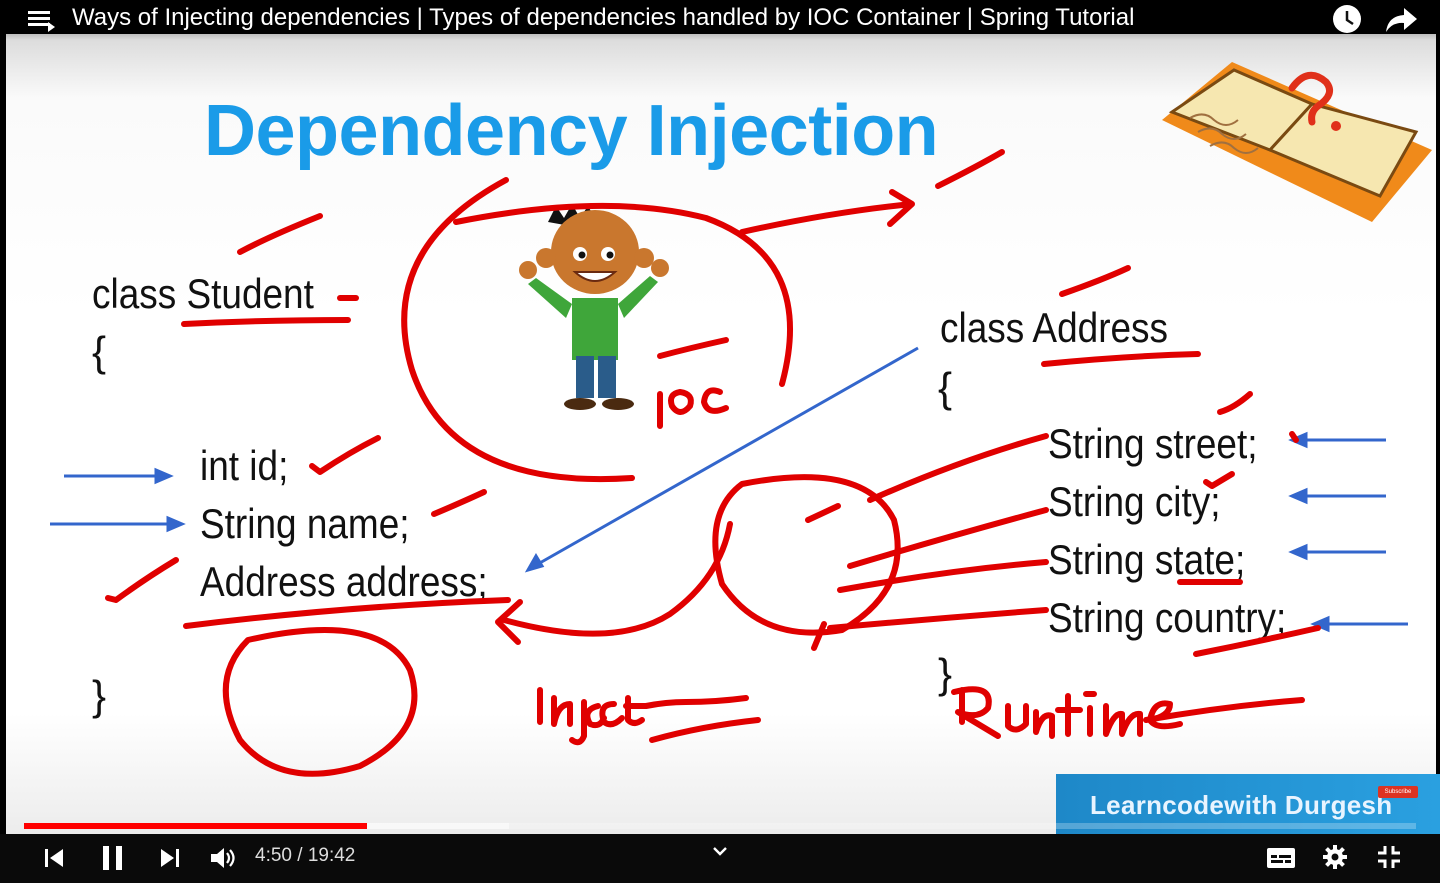  What do you see at coordinates (54, 858) in the screenshot?
I see `previous-icon` at bounding box center [54, 858].